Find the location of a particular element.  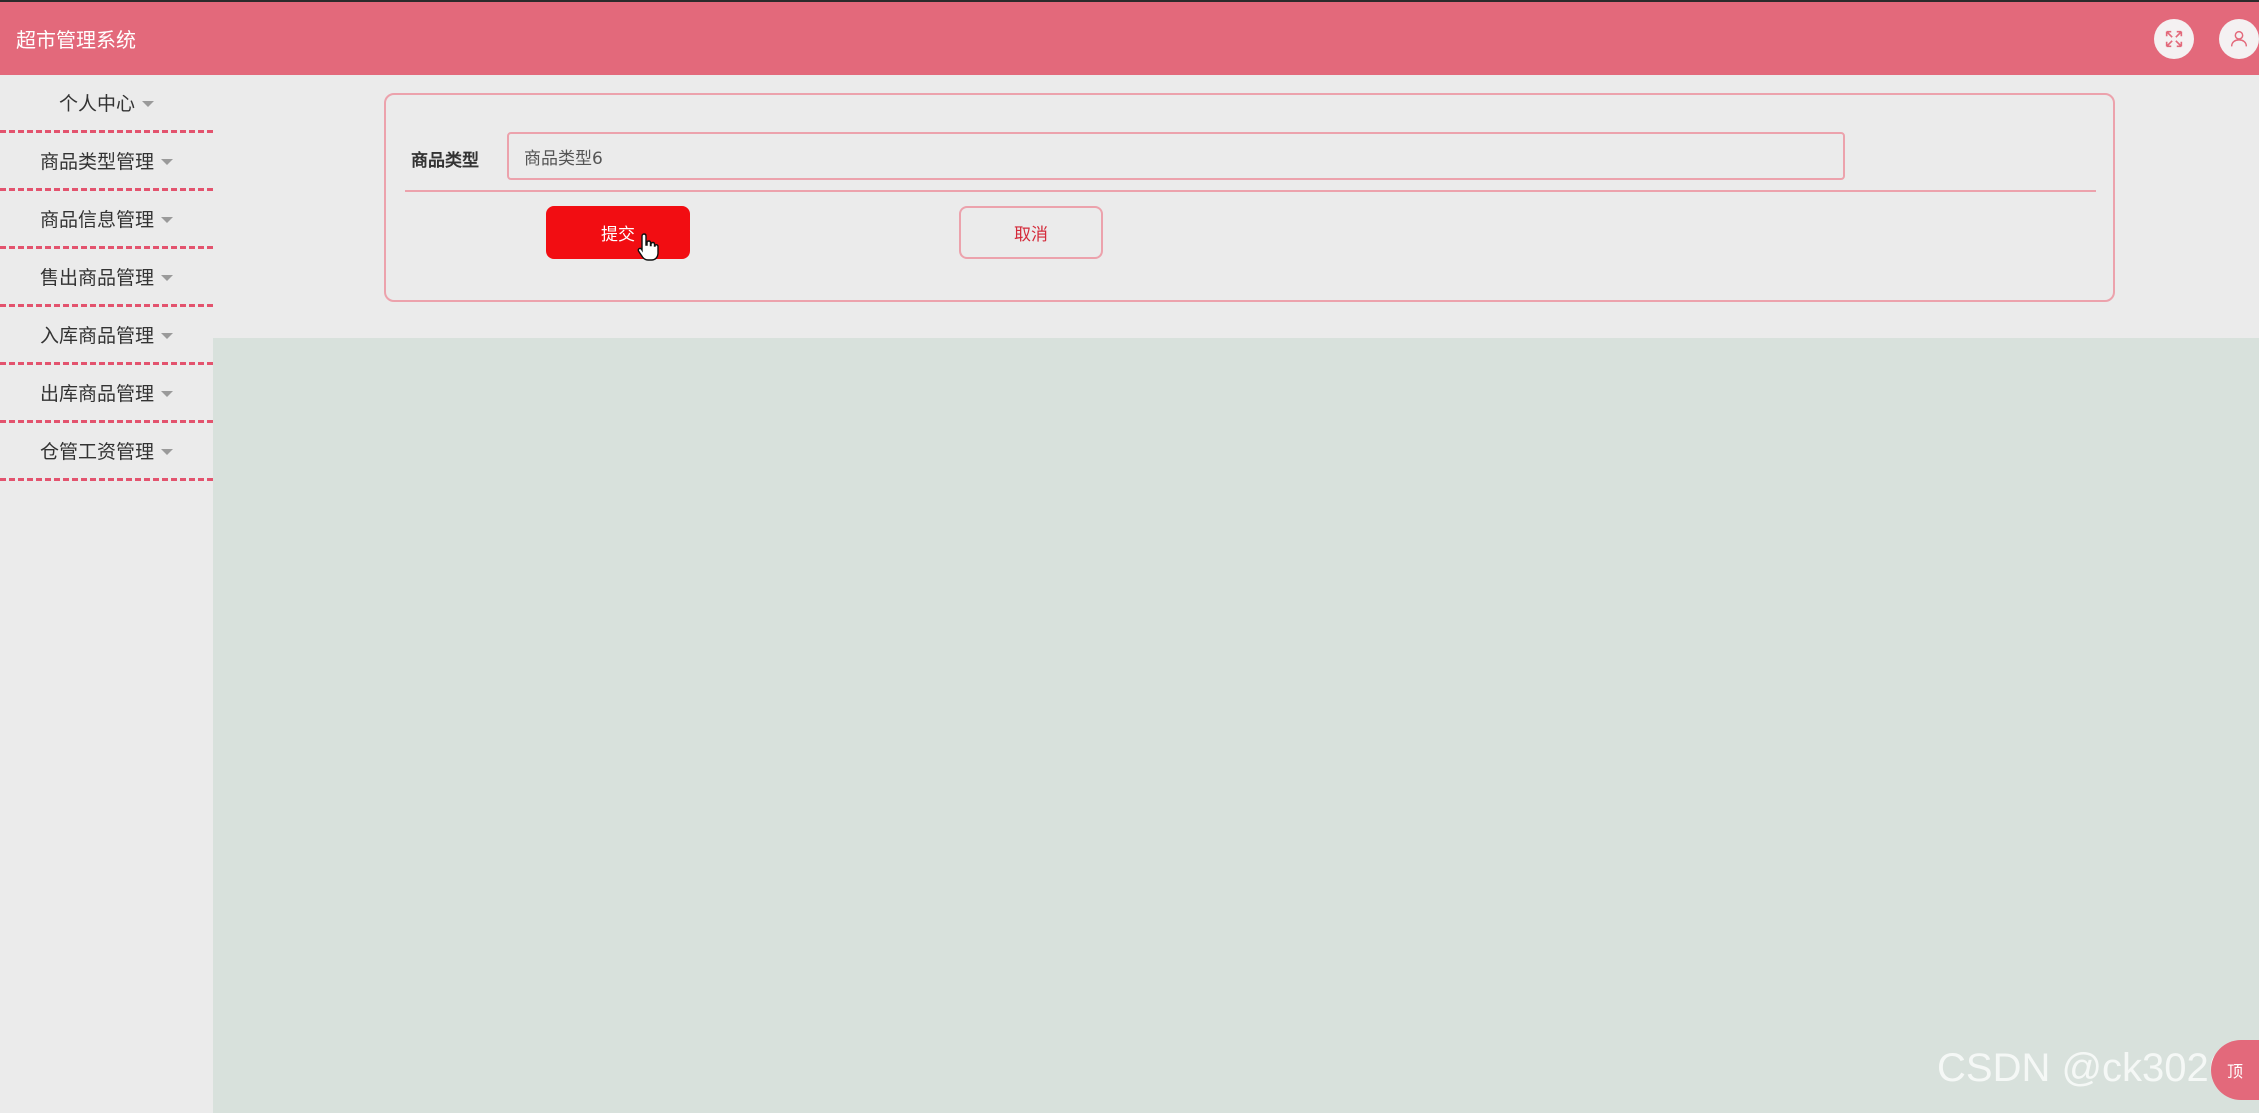

sidebar-item-personal-center: 个人中心 is located at coordinates (106, 104).